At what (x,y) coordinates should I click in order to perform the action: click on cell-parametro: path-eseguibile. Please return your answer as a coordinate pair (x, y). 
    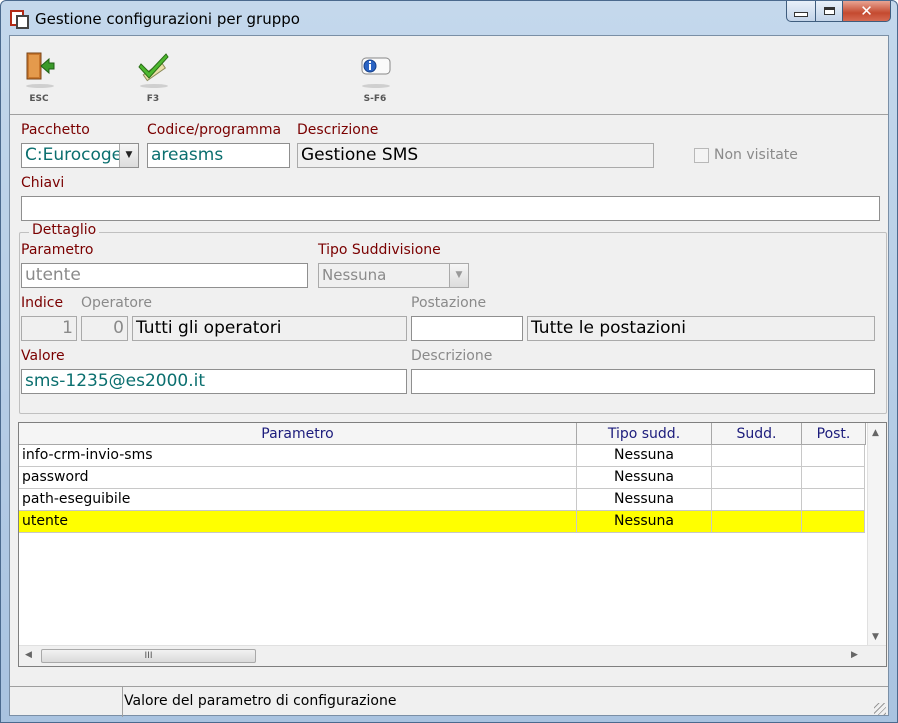
    Looking at the image, I should click on (298, 500).